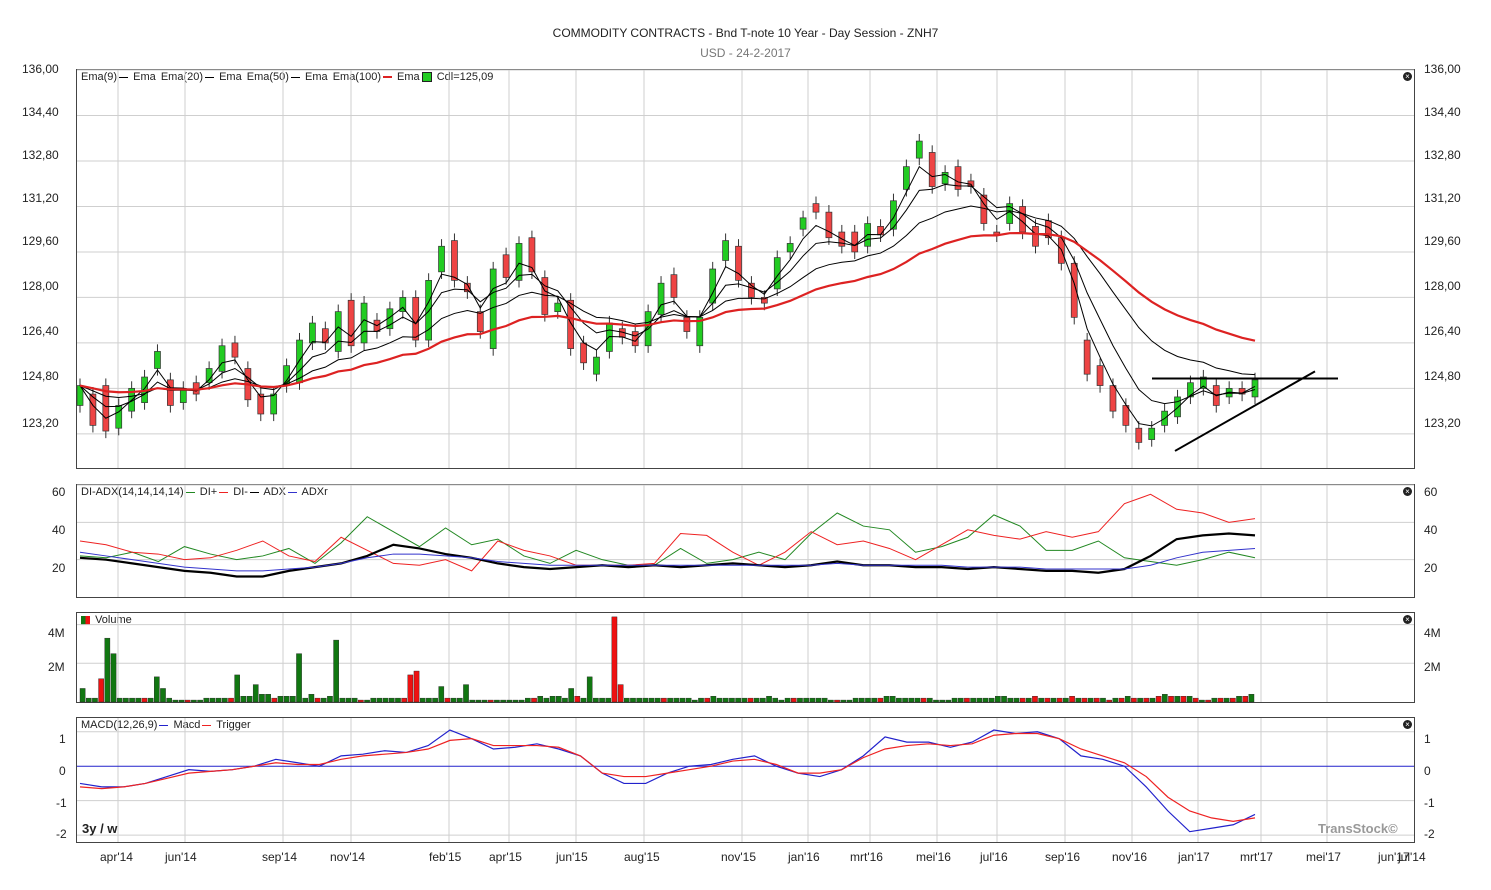  I want to click on x-tick-label: jan'17, so click(1194, 857).